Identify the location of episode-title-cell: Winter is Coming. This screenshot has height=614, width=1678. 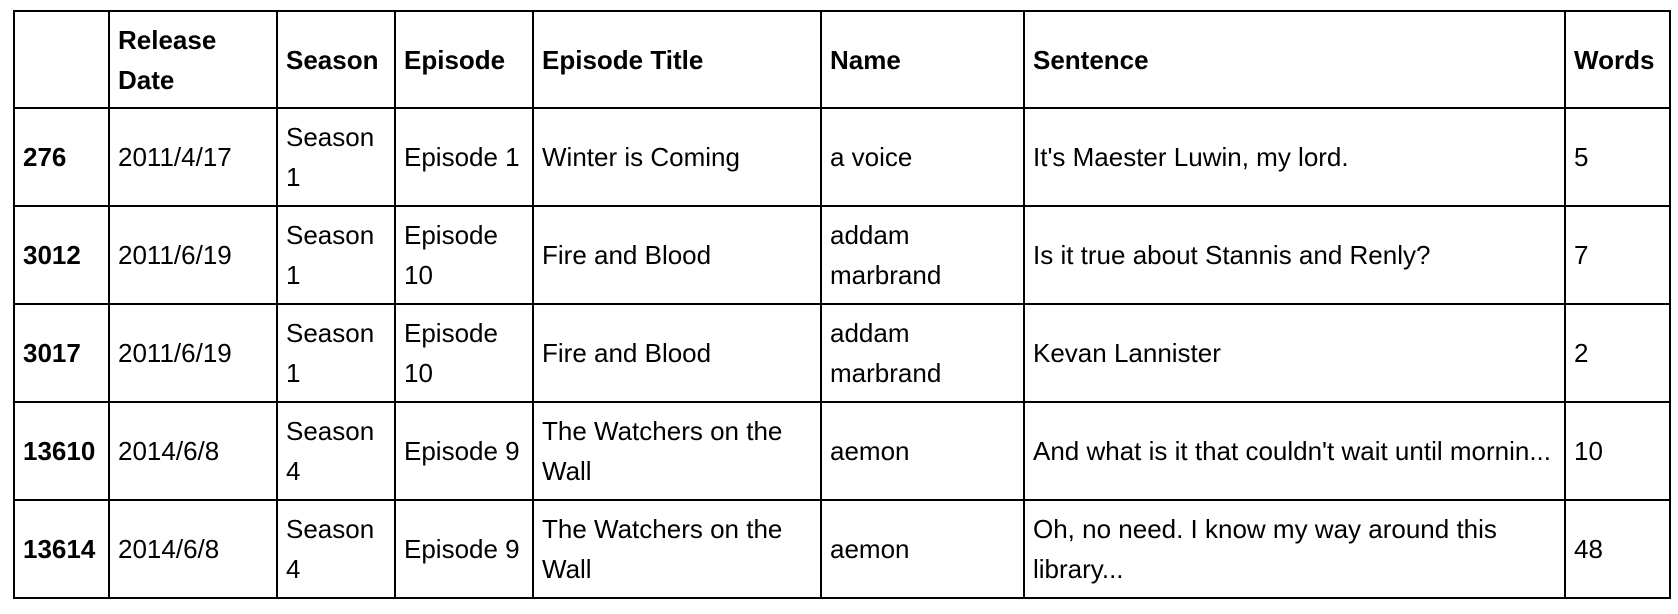
(677, 157).